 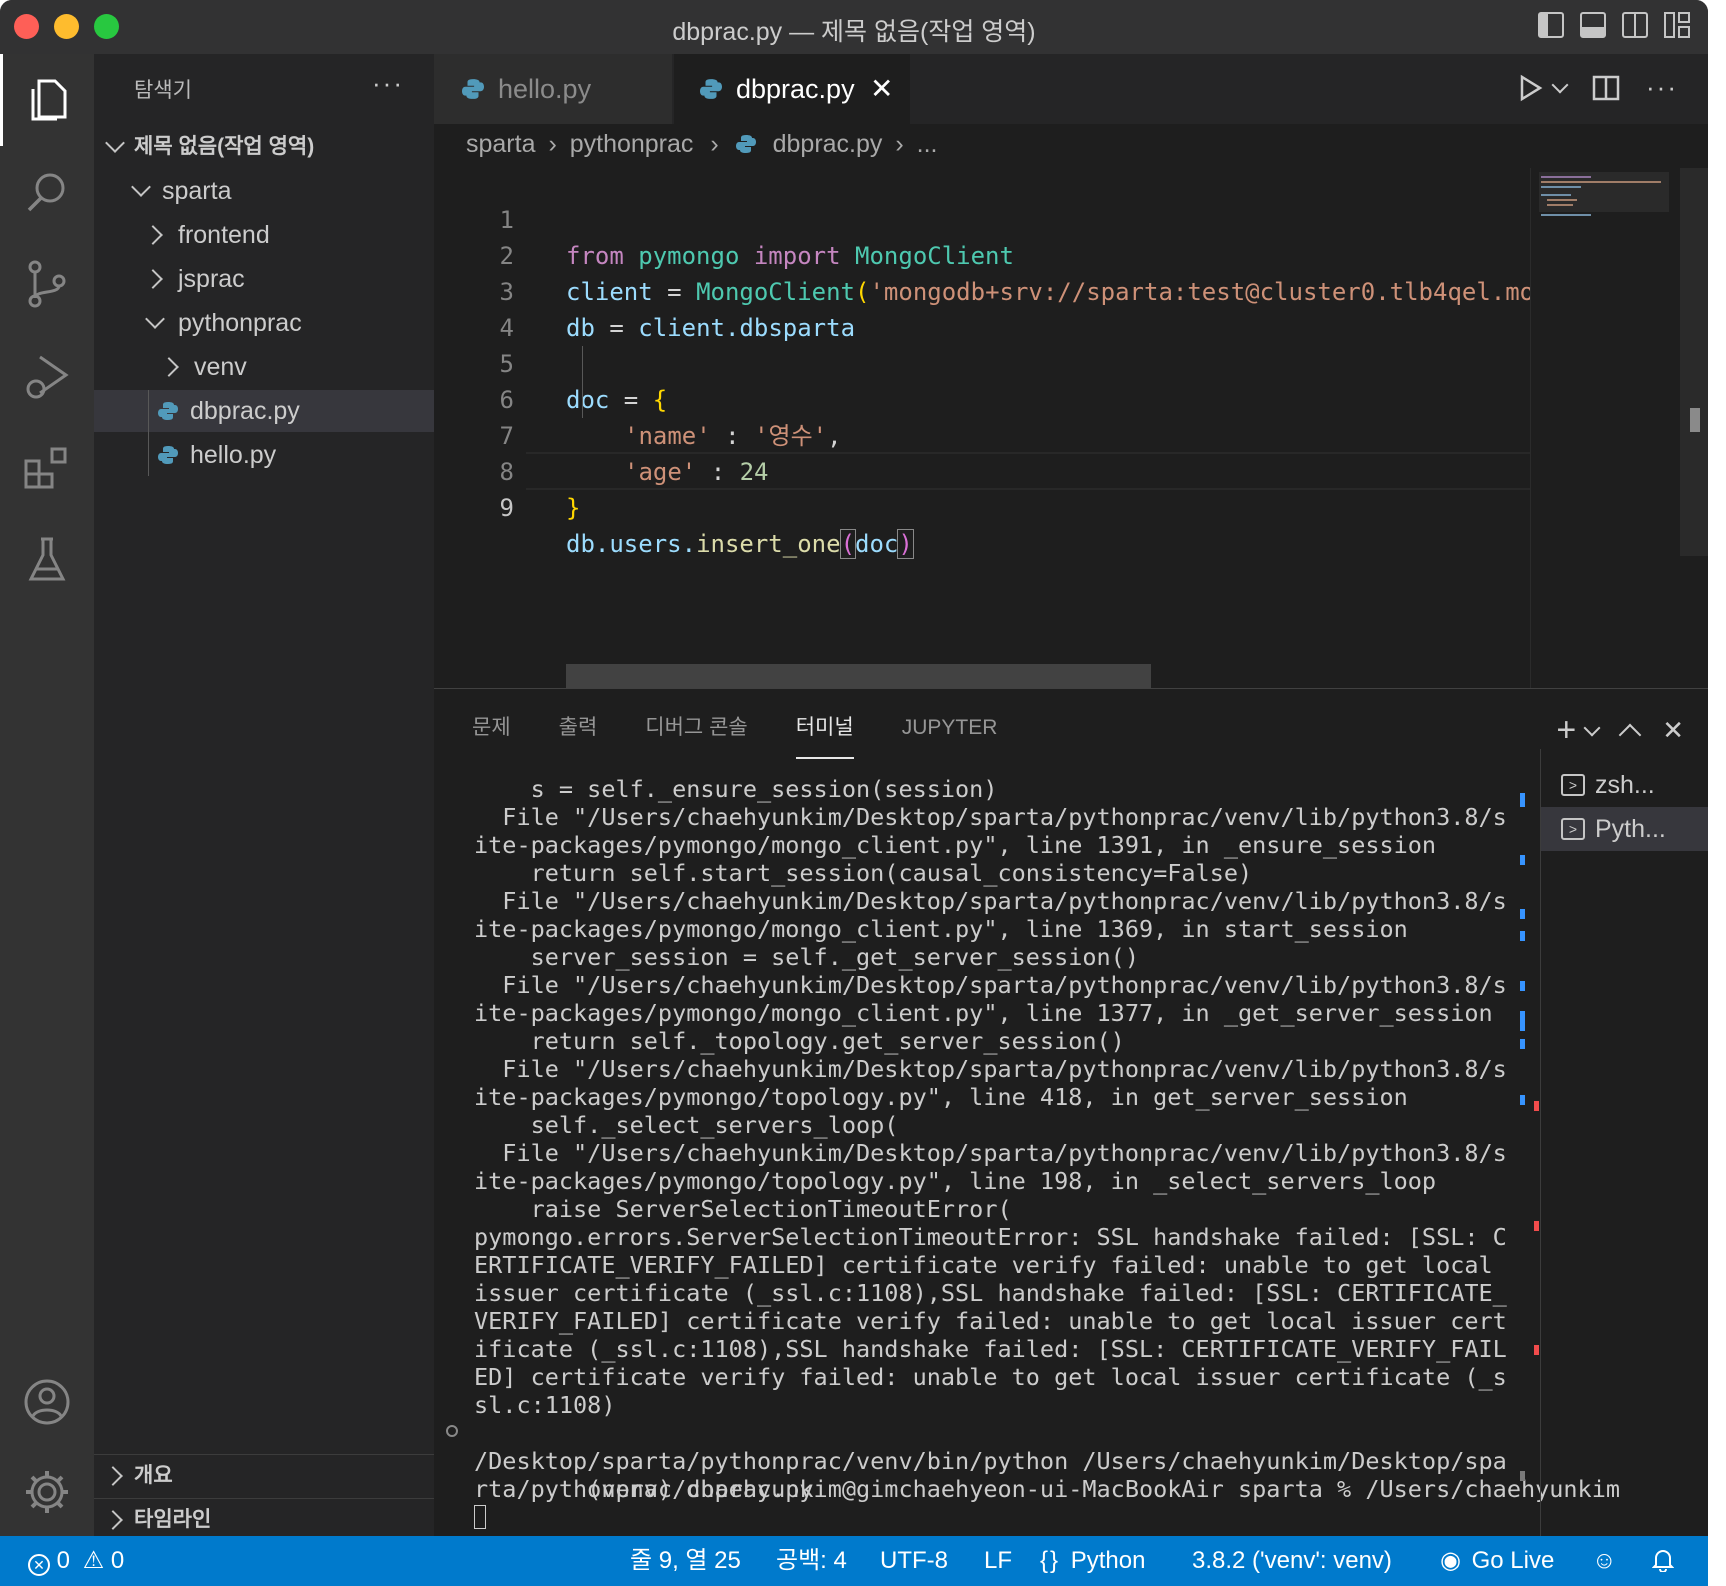 I want to click on source-control-icon, so click(x=47, y=284).